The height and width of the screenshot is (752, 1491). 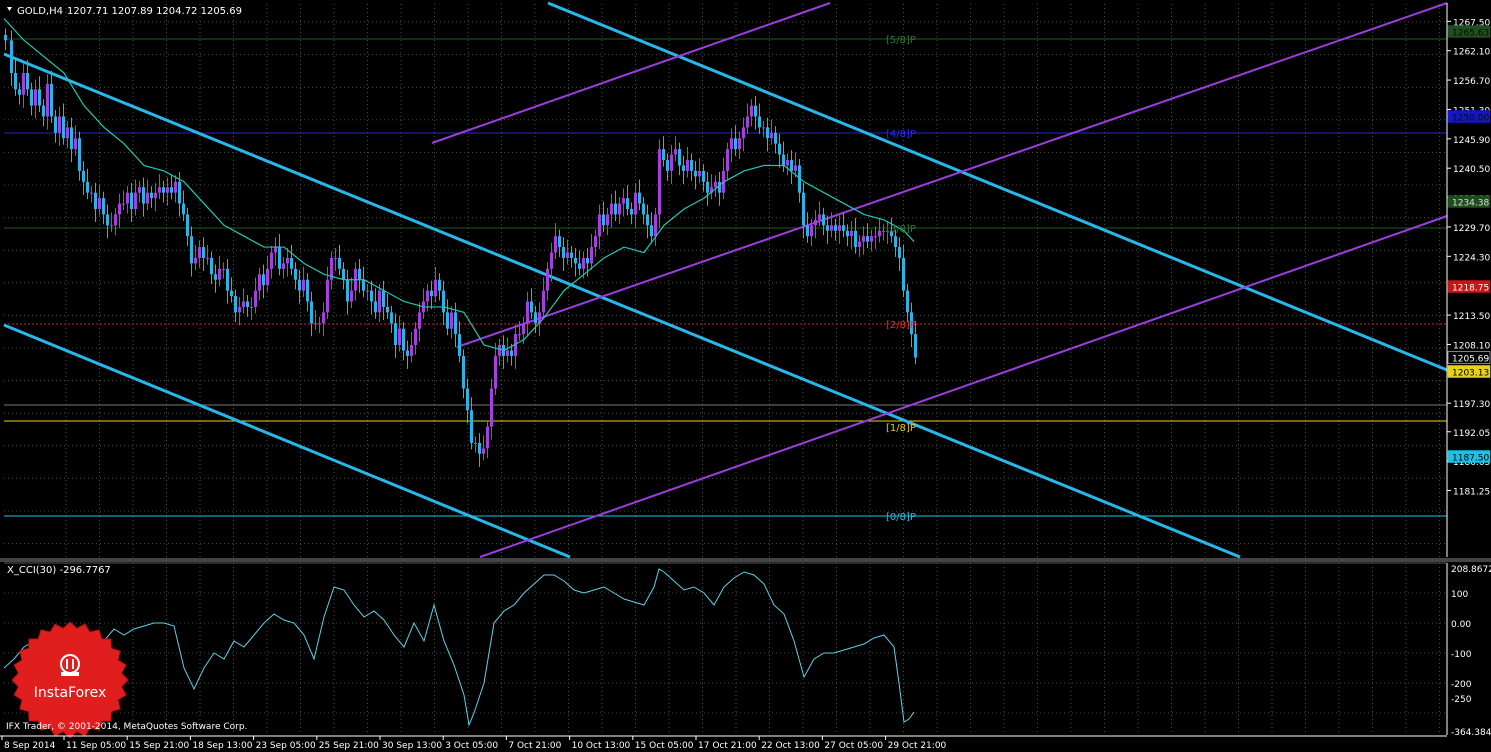 I want to click on price-tag-label: 1187.50, so click(x=1470, y=459).